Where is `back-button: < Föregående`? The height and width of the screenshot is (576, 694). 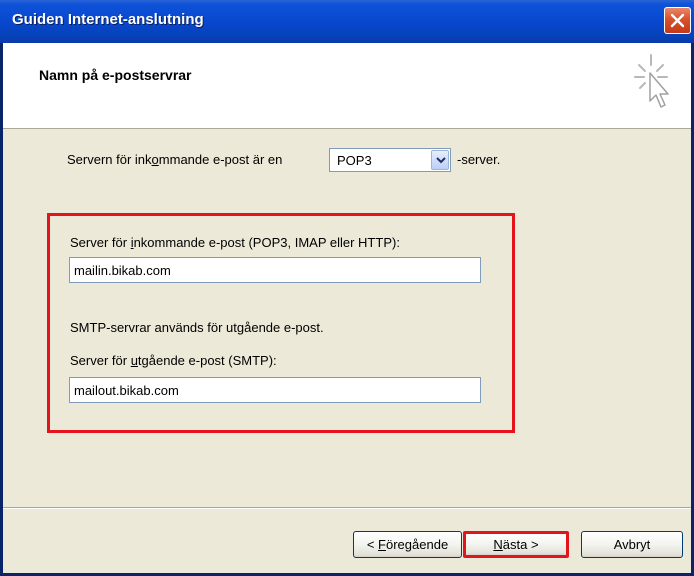 back-button: < Föregående is located at coordinates (407, 544).